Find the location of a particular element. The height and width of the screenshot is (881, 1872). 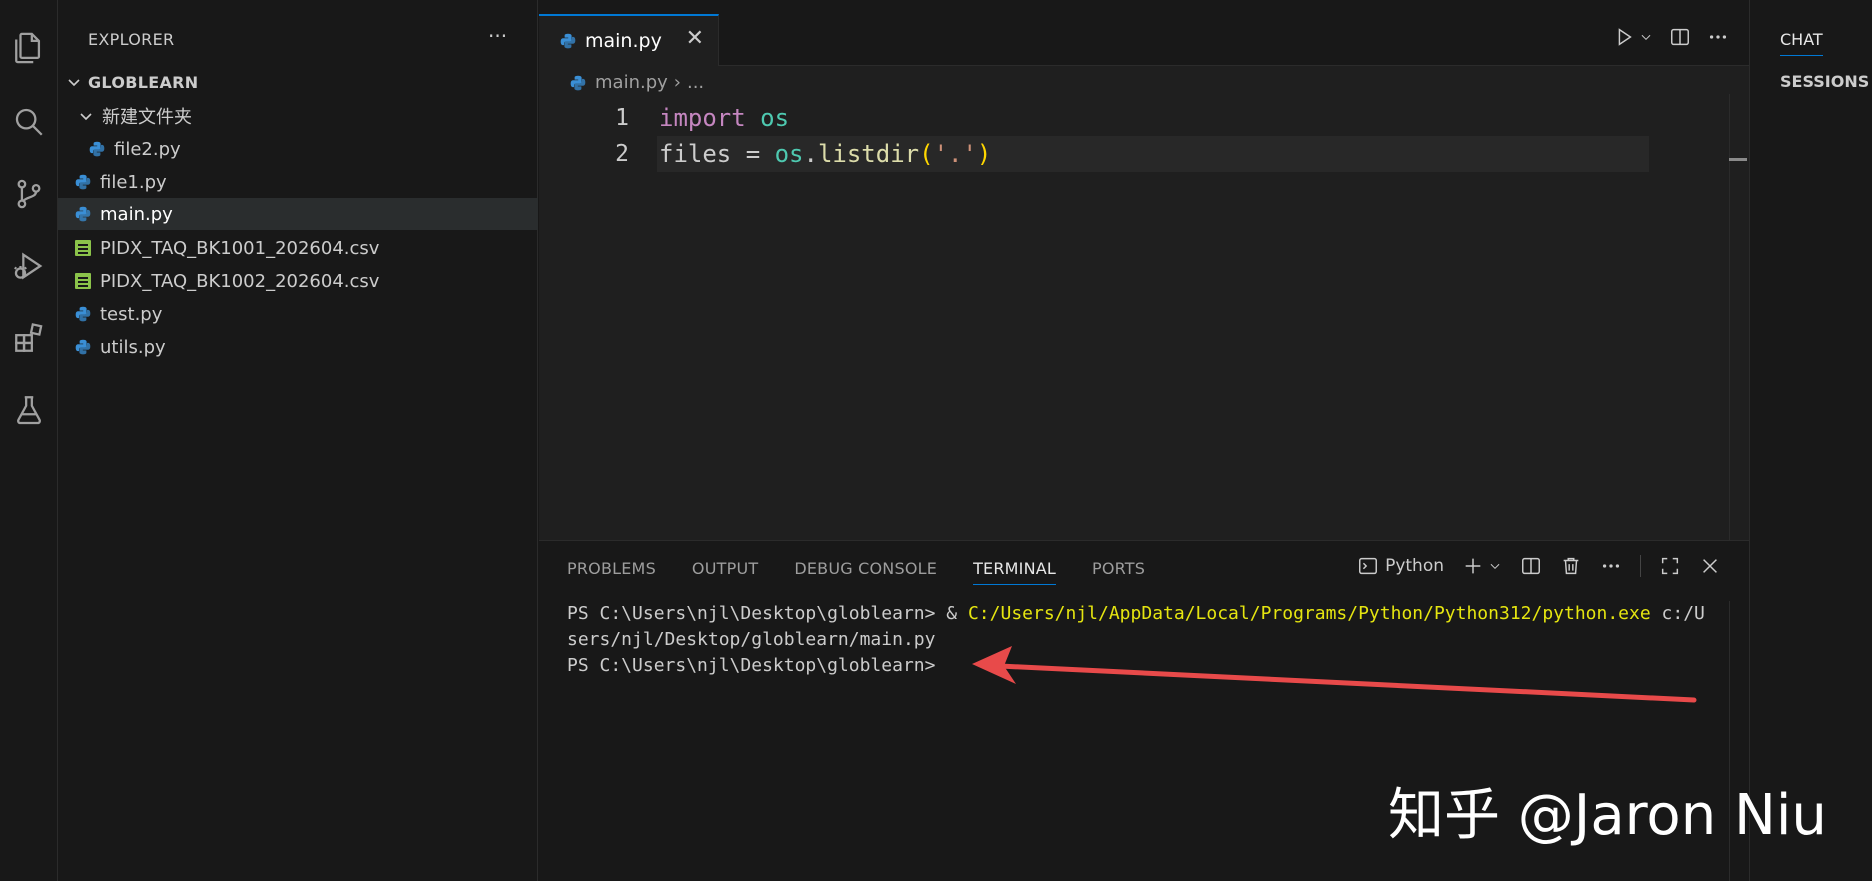

terminal-shell-label: Python is located at coordinates (1414, 566).